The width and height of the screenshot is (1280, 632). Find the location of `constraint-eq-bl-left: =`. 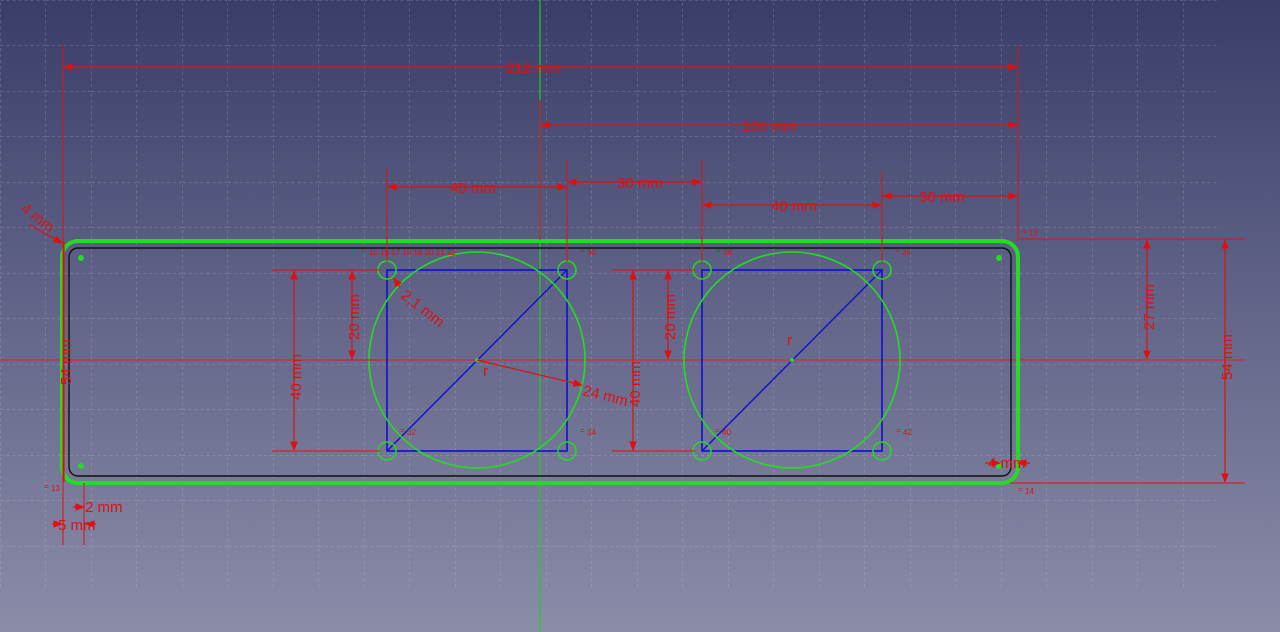

constraint-eq-bl-left: = is located at coordinates (402, 430).